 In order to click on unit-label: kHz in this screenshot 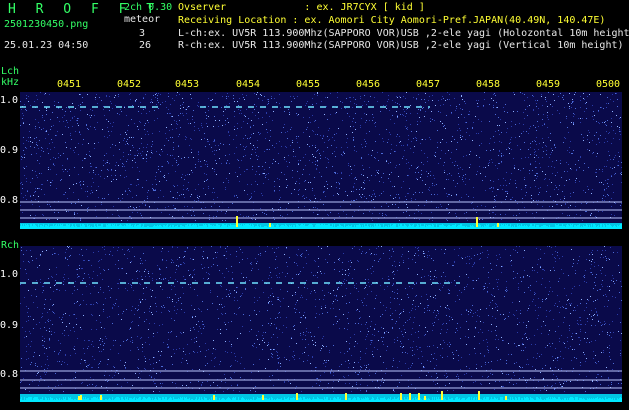, I will do `click(10, 82)`.